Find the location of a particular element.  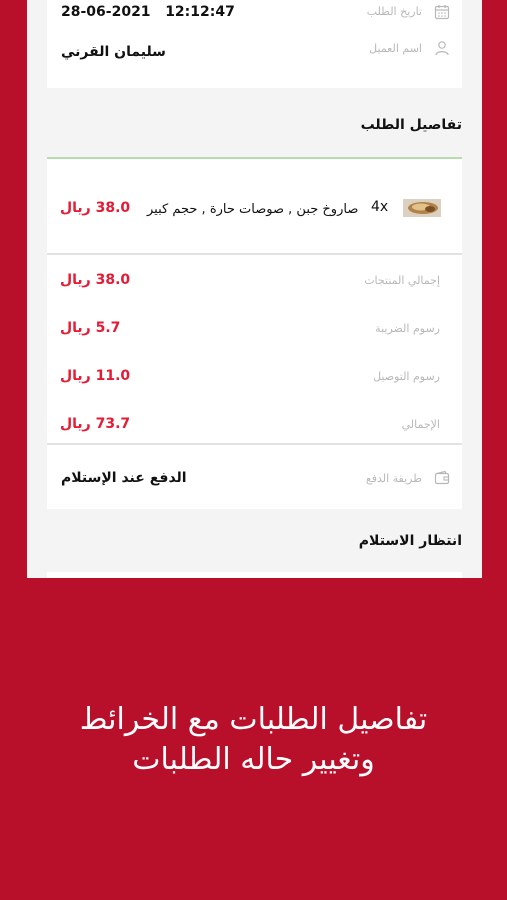

item-quantity: 4x is located at coordinates (380, 207).